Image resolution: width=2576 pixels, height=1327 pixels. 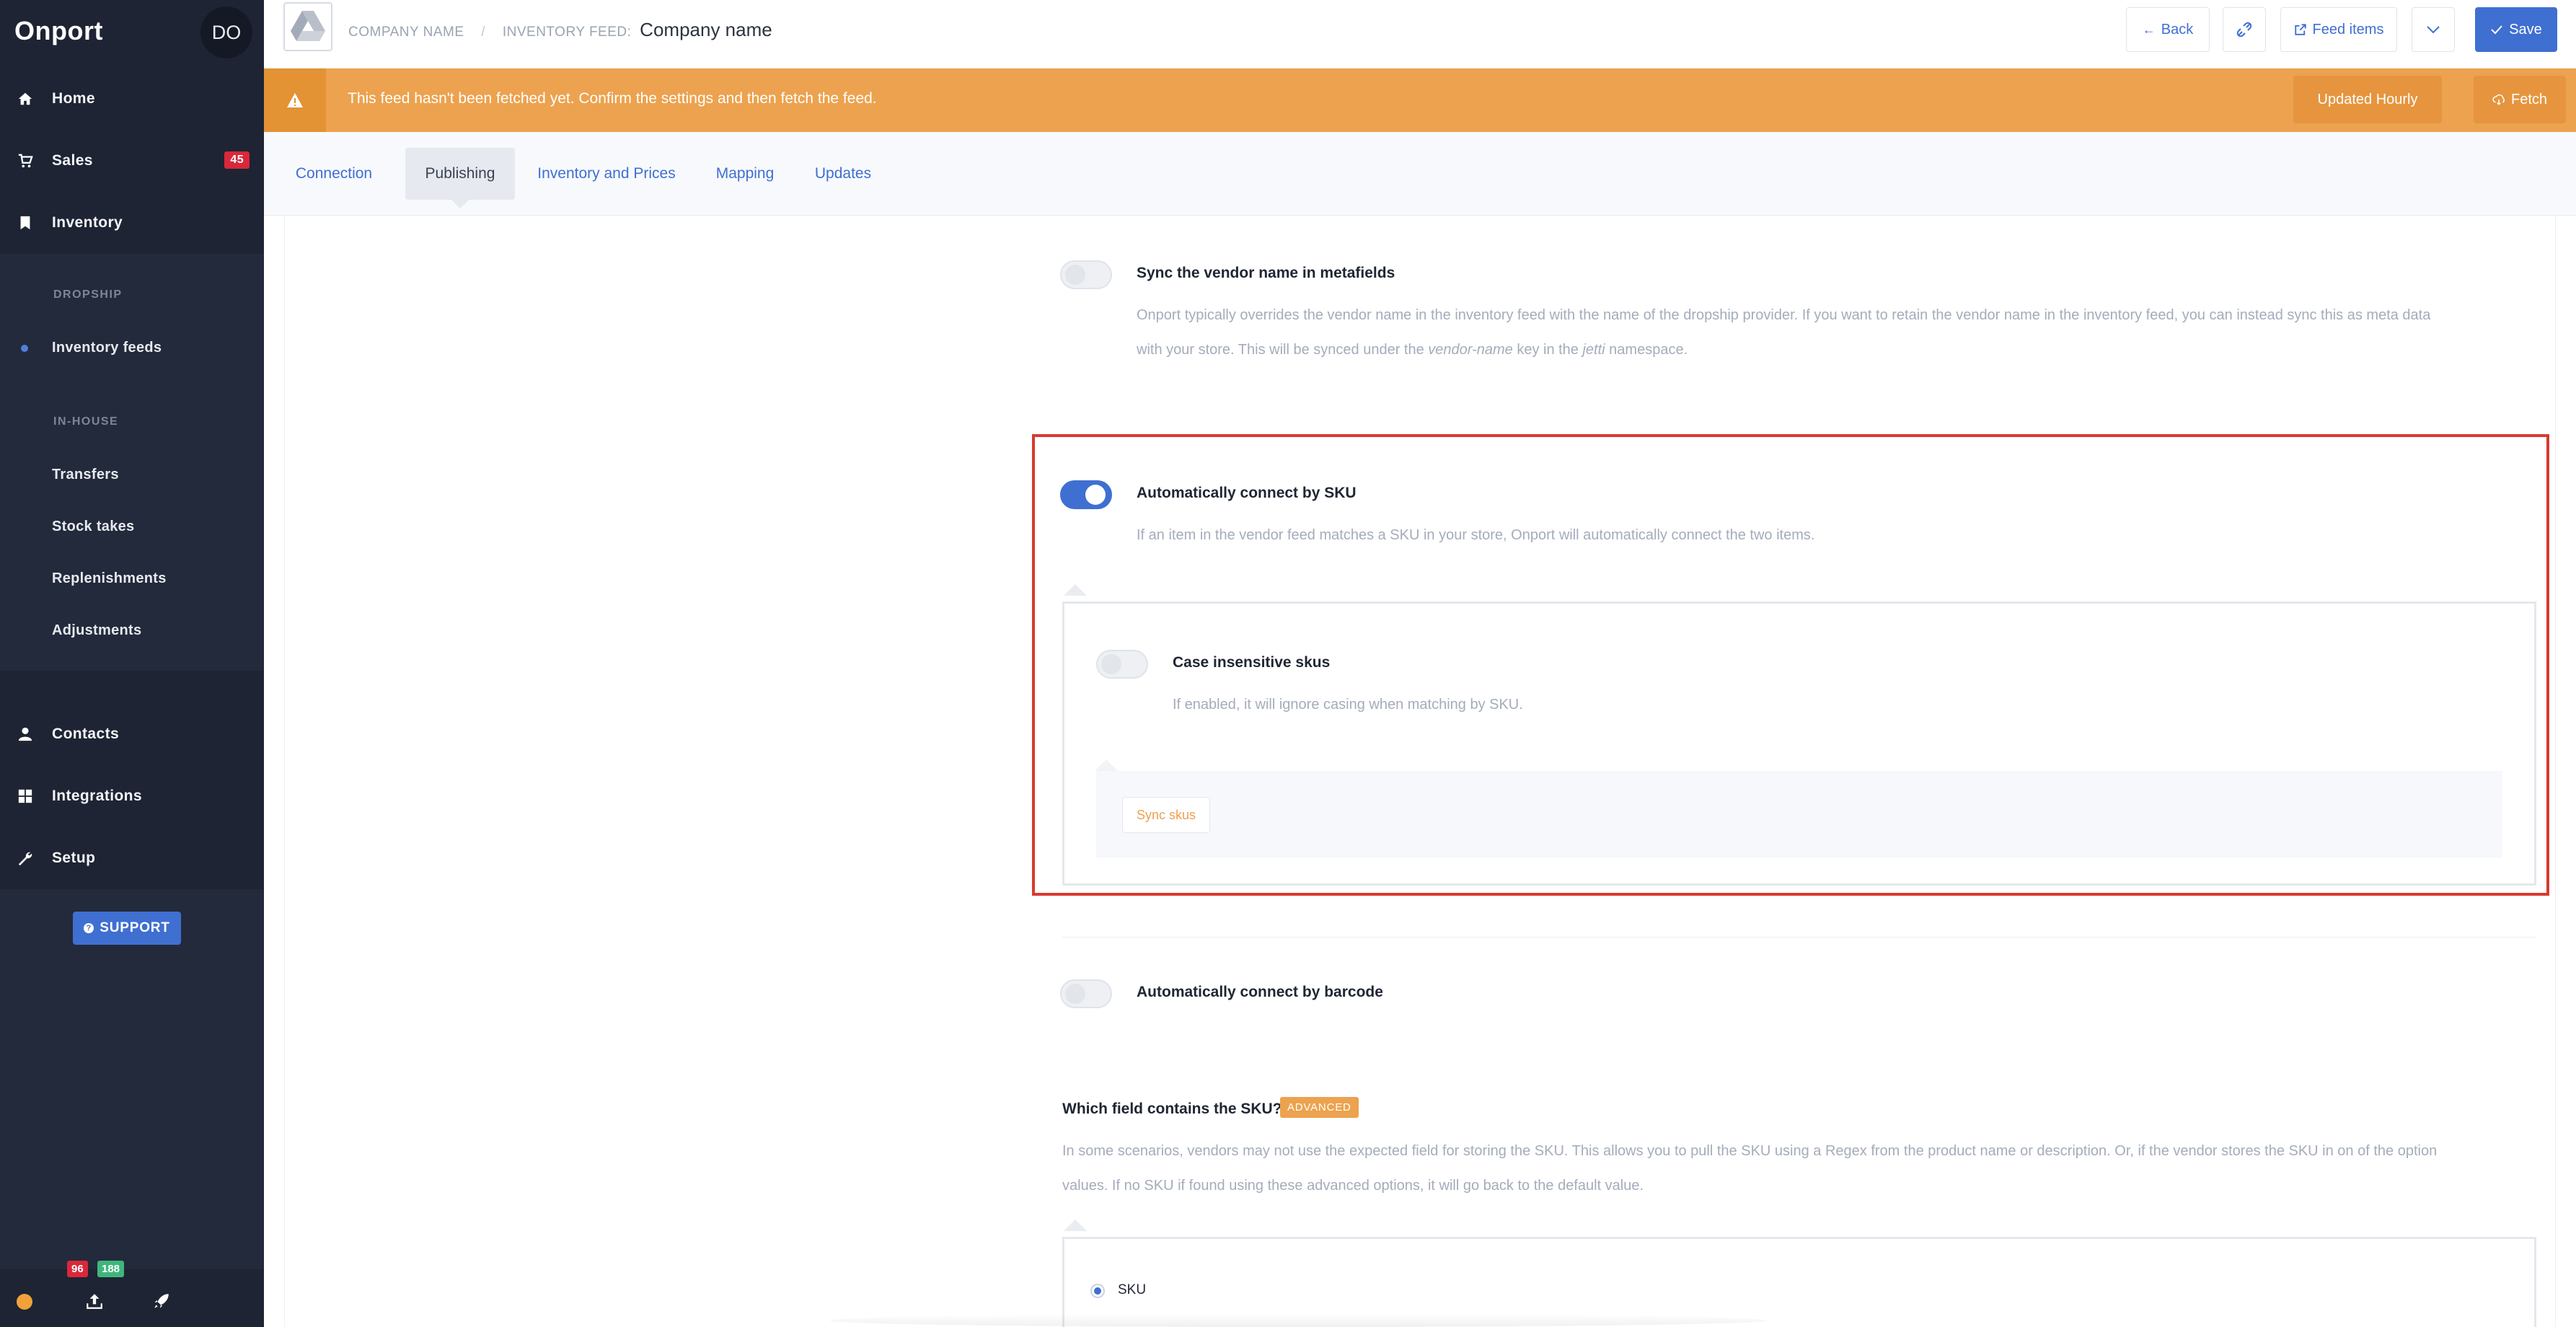 I want to click on sidebar-header: Onport DO, so click(x=132, y=34).